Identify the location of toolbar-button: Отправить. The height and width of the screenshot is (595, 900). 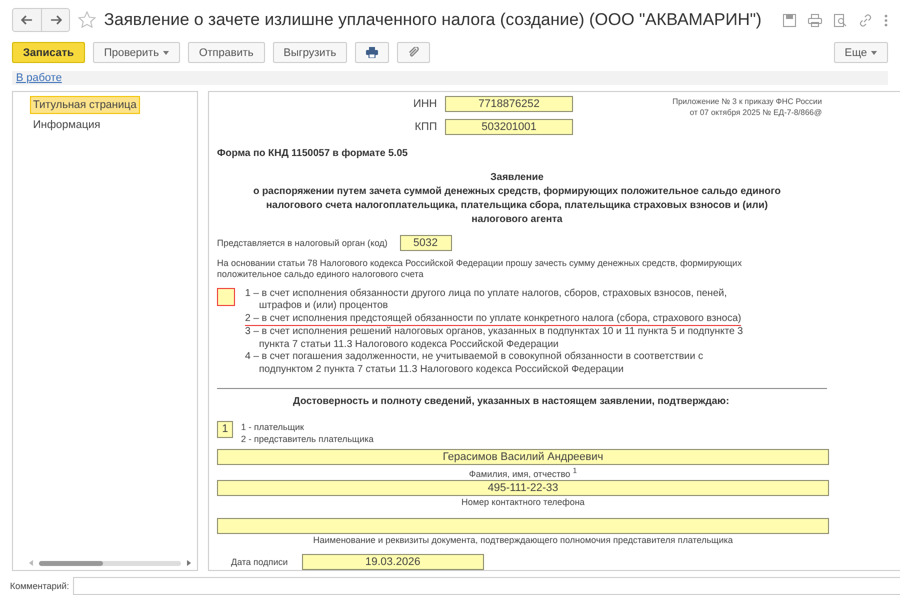
(226, 52).